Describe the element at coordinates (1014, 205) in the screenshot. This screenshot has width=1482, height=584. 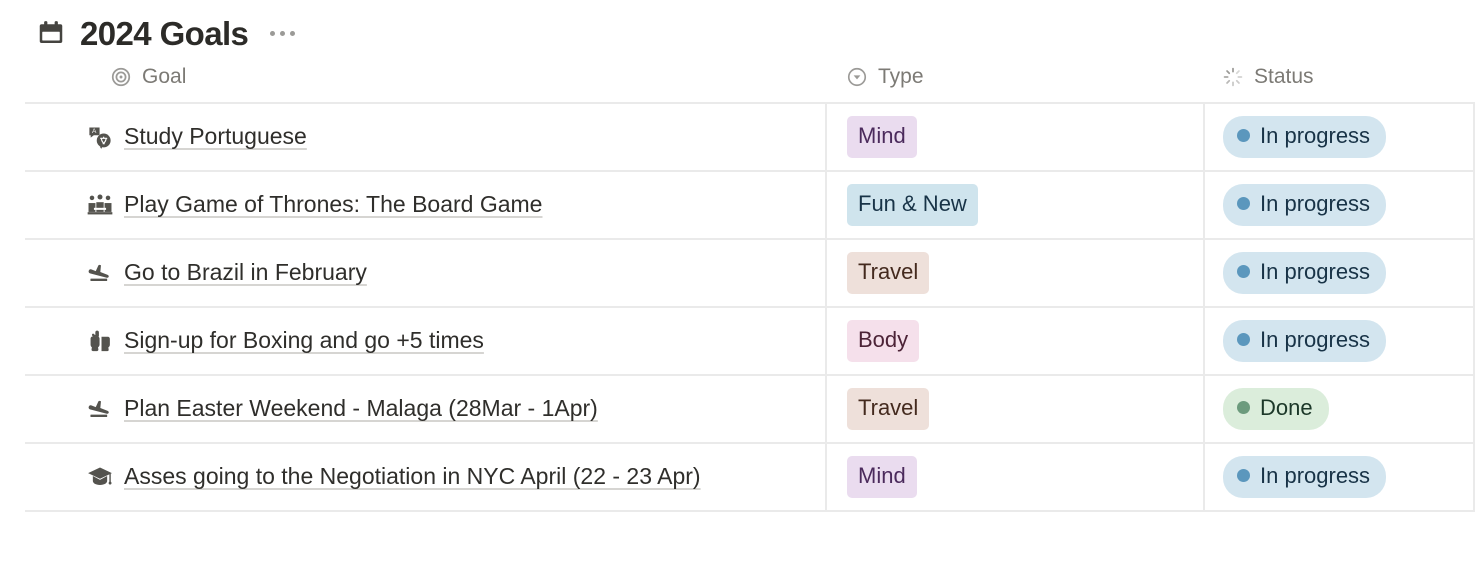
I see `cell-type: Fun & New` at that location.